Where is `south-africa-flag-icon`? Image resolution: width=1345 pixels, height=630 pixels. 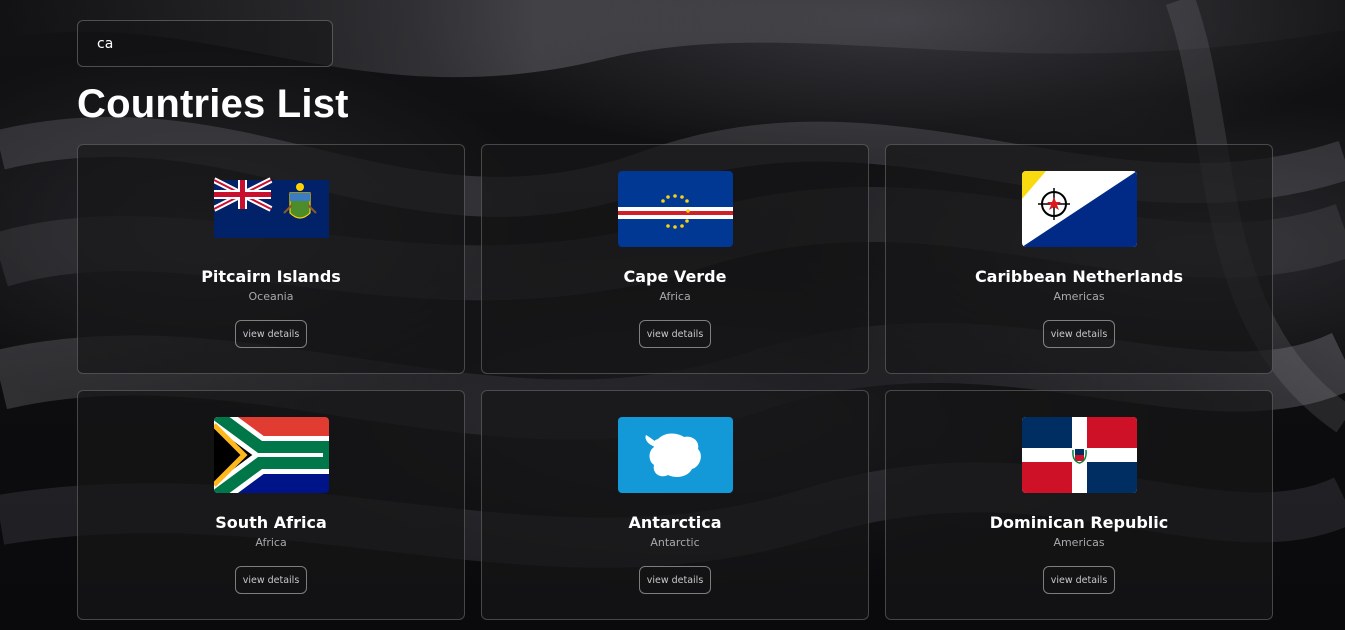 south-africa-flag-icon is located at coordinates (271, 455).